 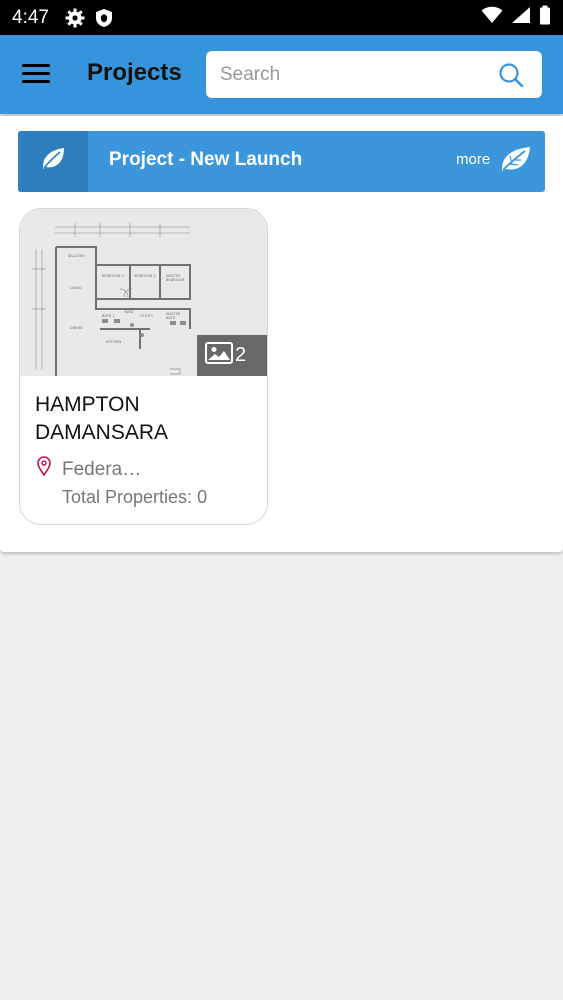 I want to click on svg-text: BATH, so click(x=171, y=318).